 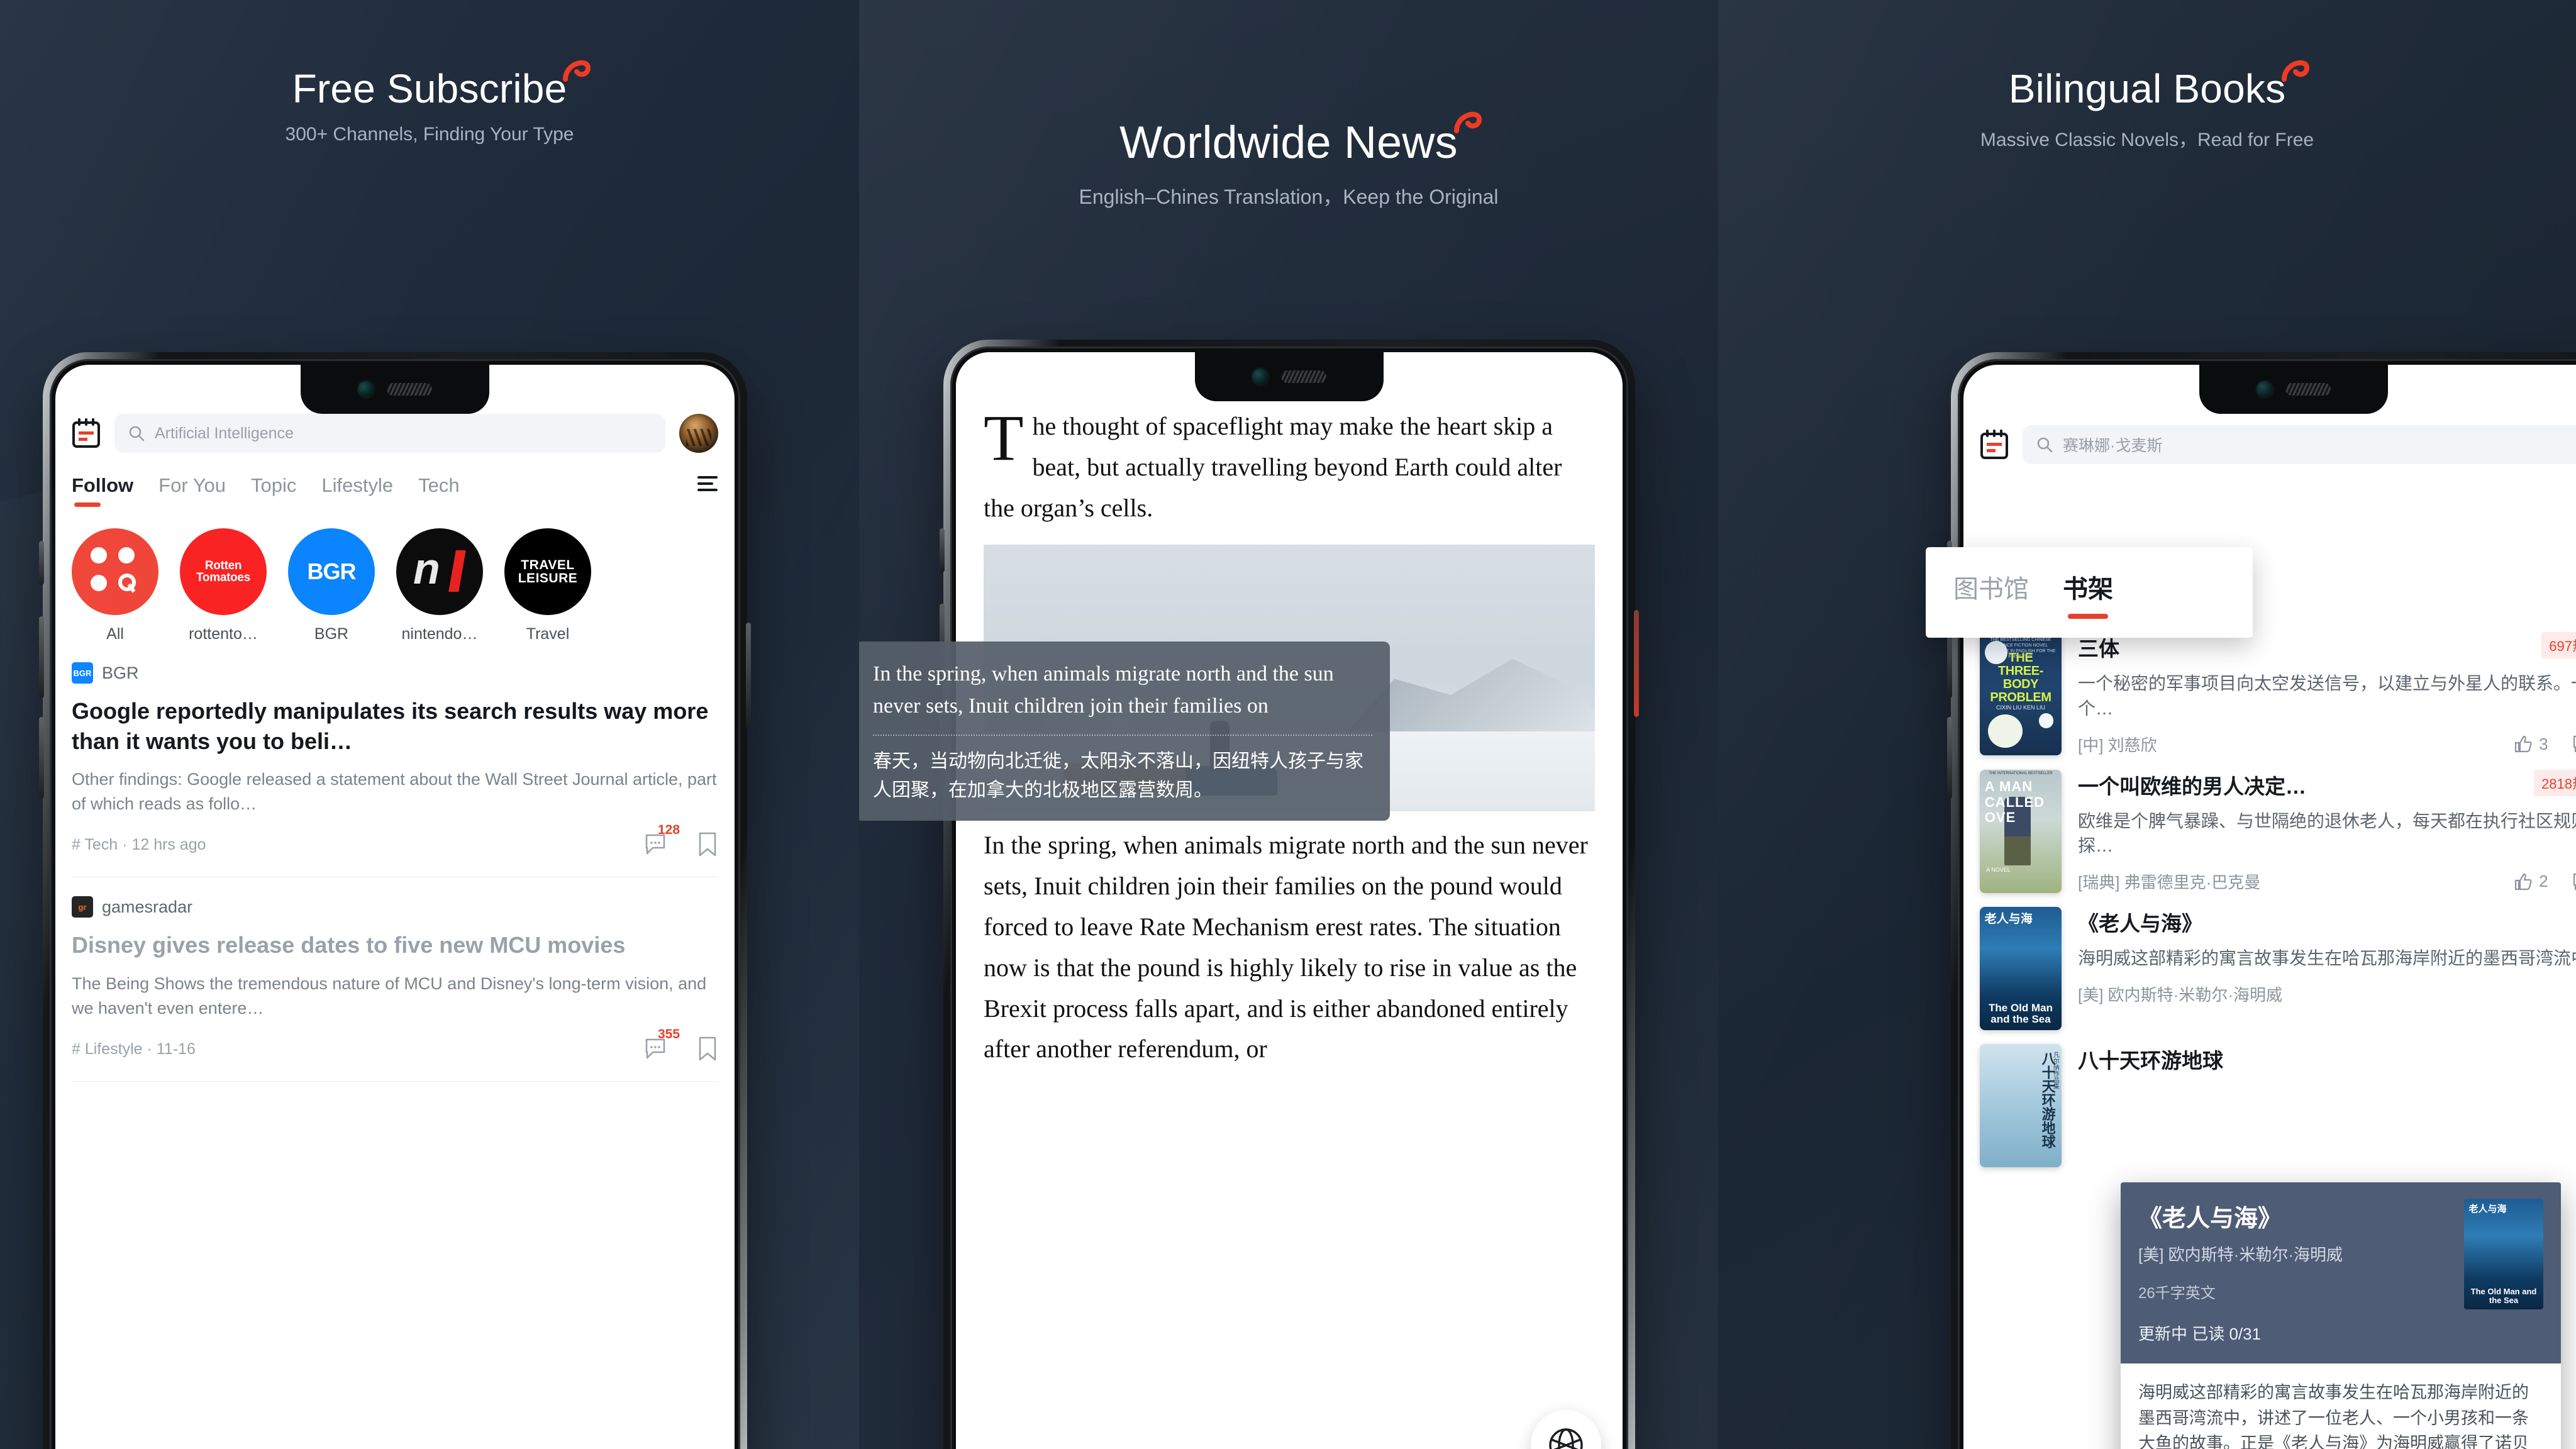 What do you see at coordinates (2240, 1254) in the screenshot?
I see `popup-author: [美] 欧内斯特·米勒尔·海明威` at bounding box center [2240, 1254].